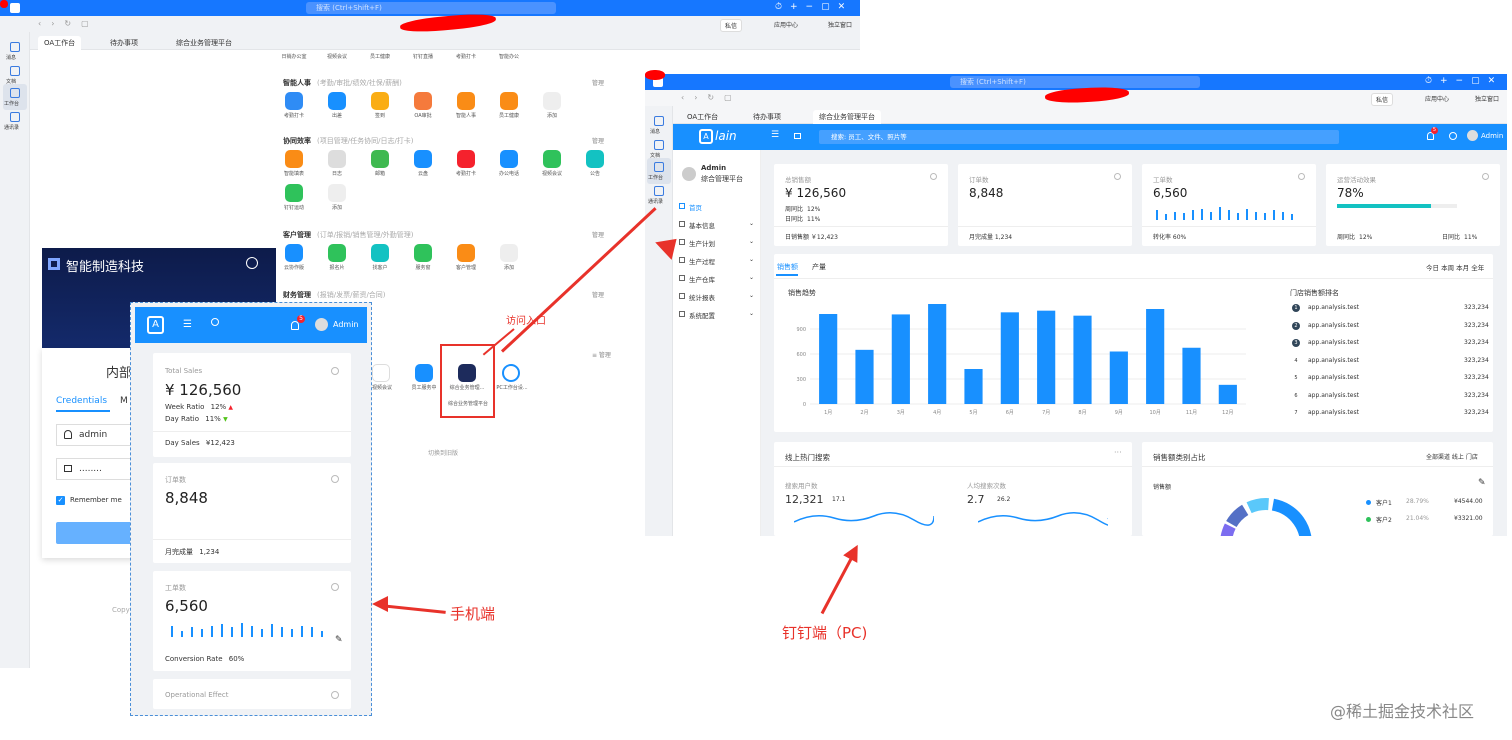  What do you see at coordinates (1453, 136) in the screenshot?
I see `settings-icon` at bounding box center [1453, 136].